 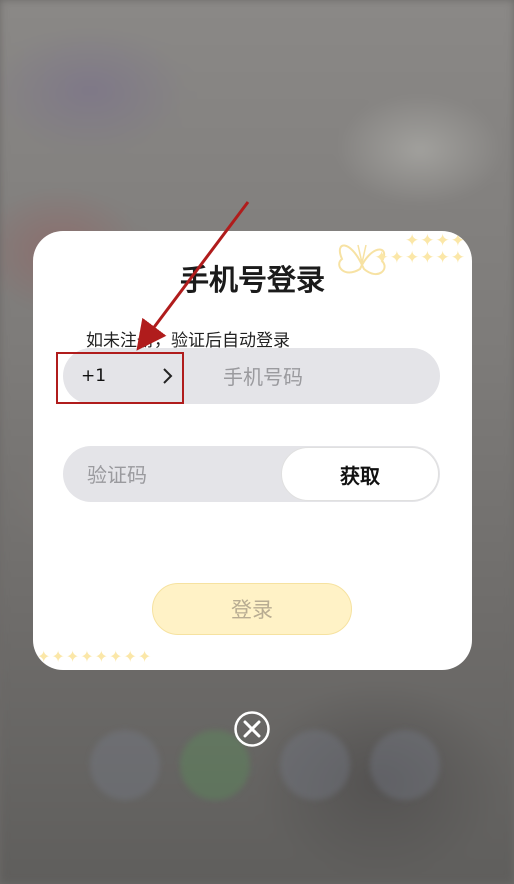 What do you see at coordinates (177, 475) in the screenshot?
I see `verification-code-input` at bounding box center [177, 475].